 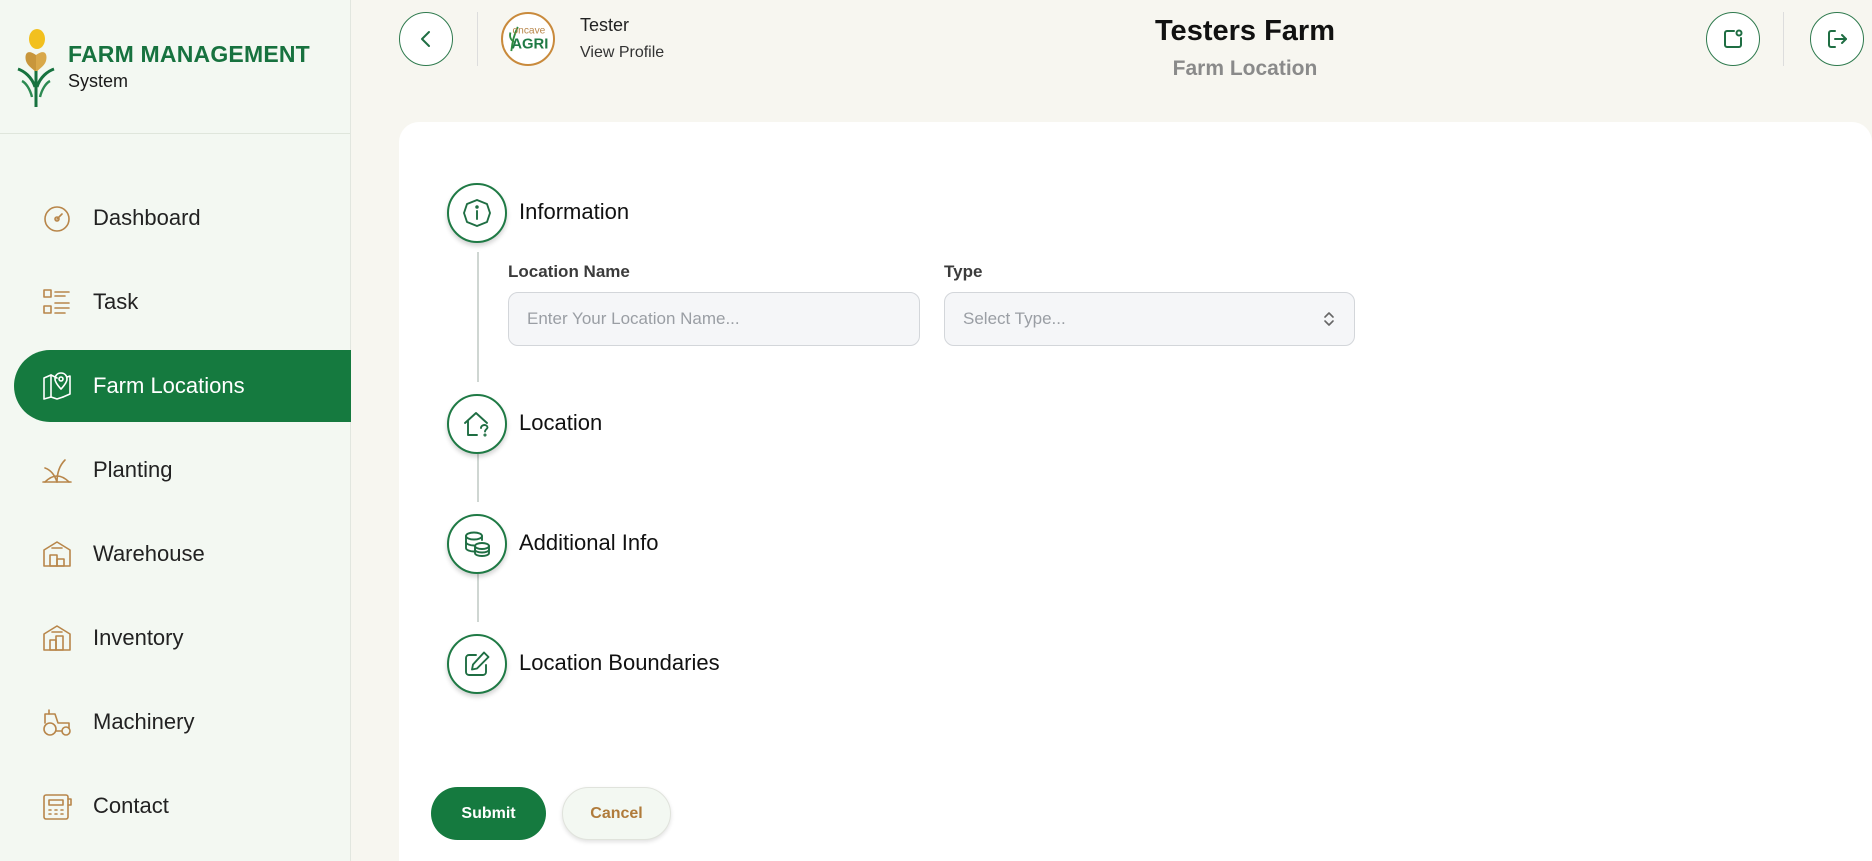 I want to click on back-button, so click(x=426, y=39).